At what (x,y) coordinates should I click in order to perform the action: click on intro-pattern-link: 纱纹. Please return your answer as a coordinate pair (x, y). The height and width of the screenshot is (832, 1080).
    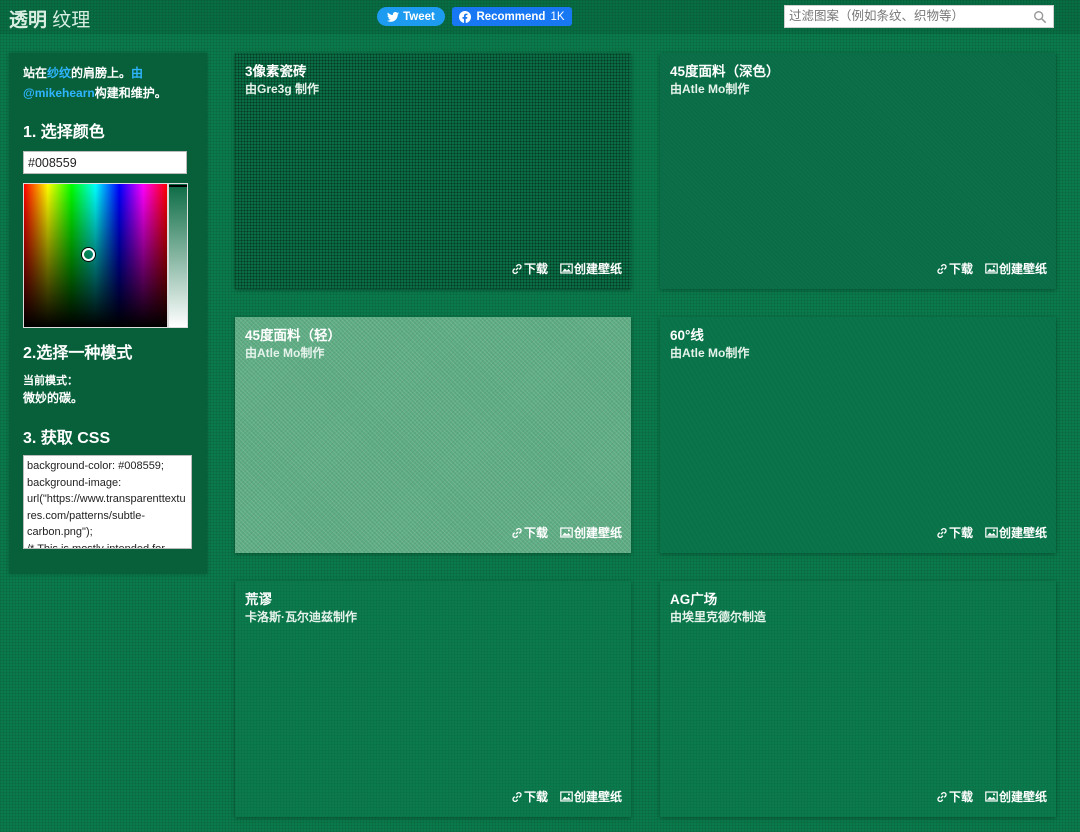
    Looking at the image, I should click on (59, 73).